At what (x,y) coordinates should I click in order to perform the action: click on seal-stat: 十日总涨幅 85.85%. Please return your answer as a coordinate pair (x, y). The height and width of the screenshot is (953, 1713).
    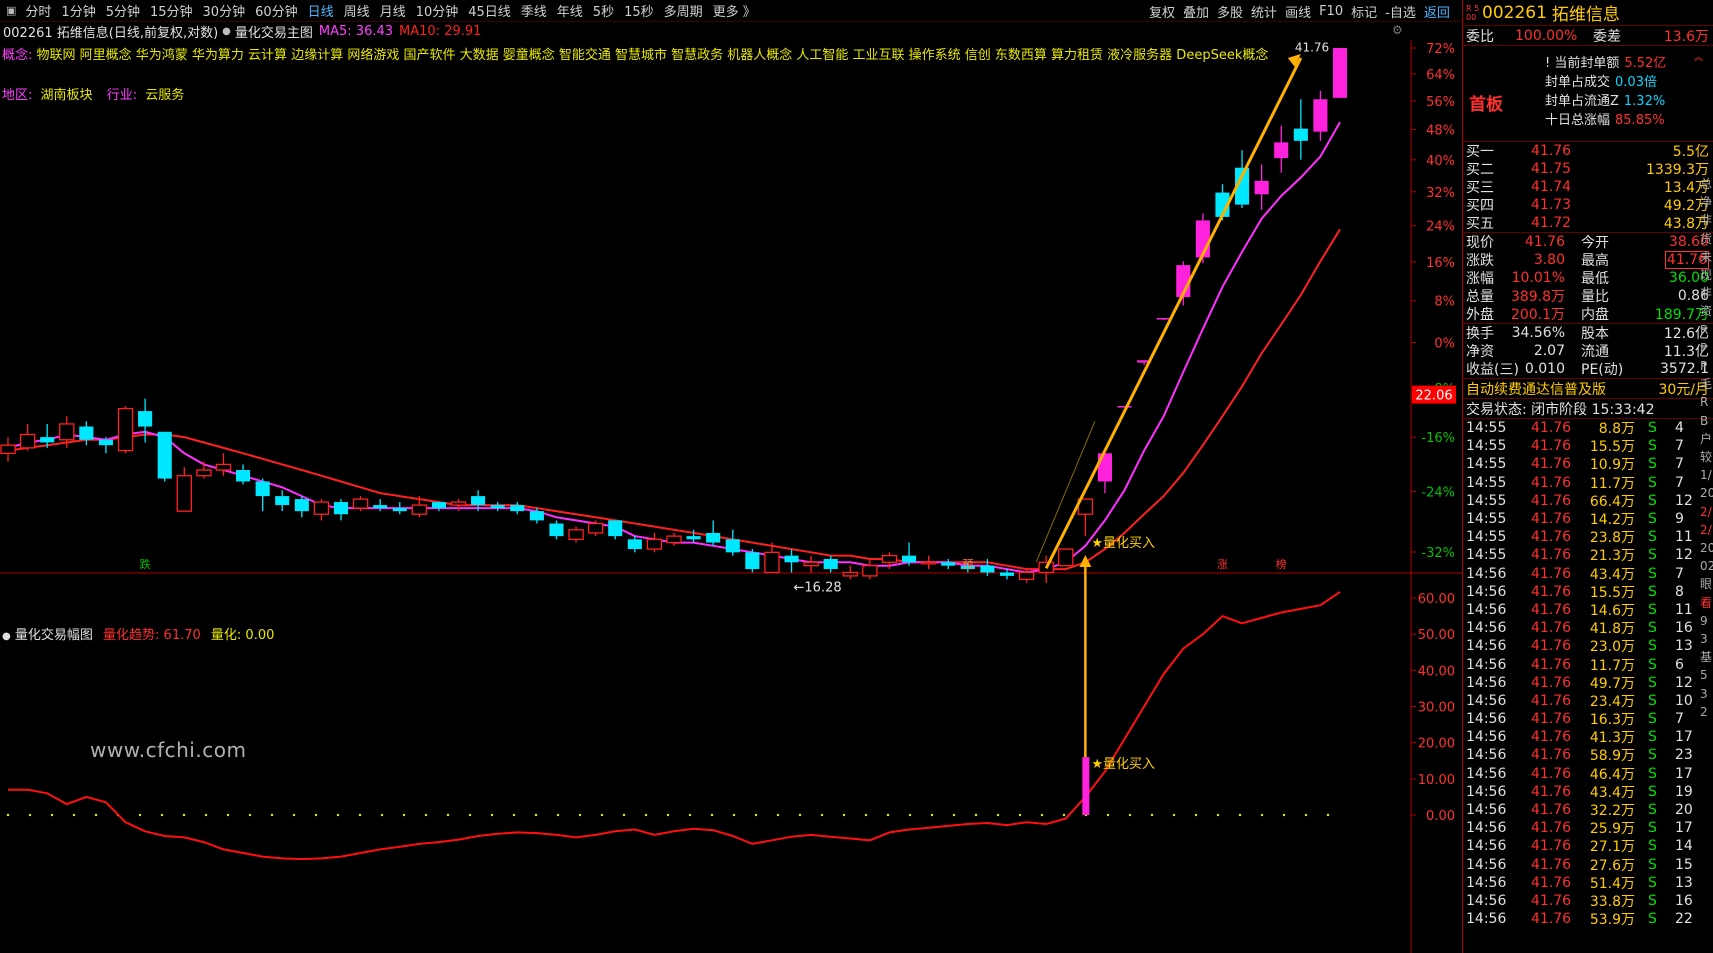
    Looking at the image, I should click on (1605, 118).